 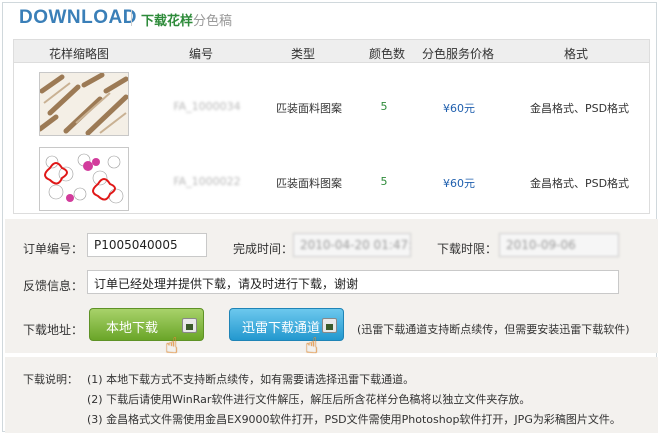 I want to click on download-address-label: 下载地址：, so click(x=53, y=330).